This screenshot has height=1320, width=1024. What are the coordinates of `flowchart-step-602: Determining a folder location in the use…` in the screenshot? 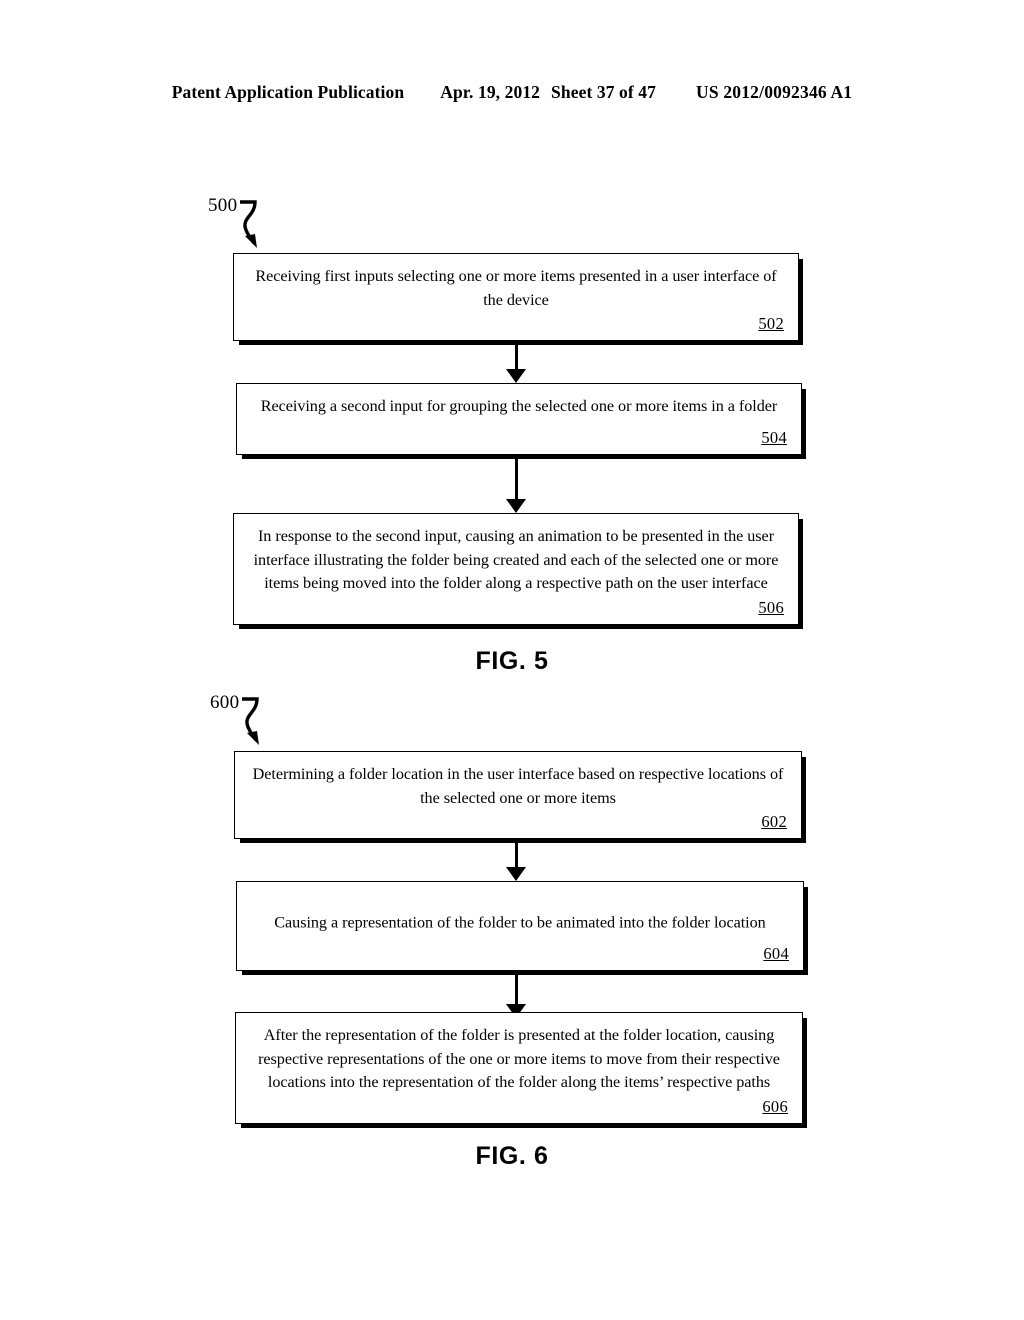 It's located at (518, 795).